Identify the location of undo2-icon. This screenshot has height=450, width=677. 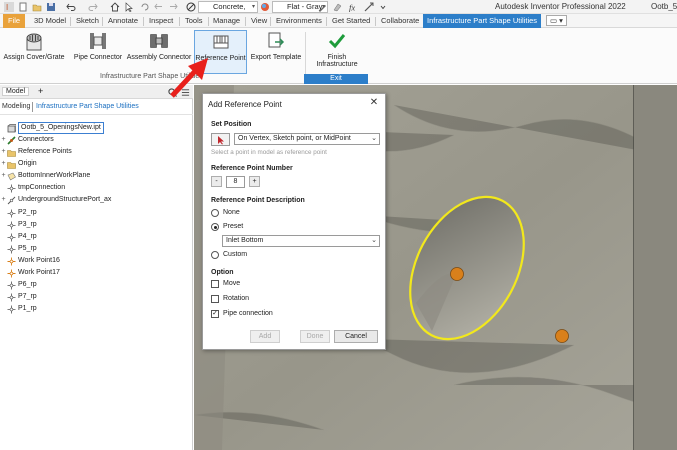
(159, 7).